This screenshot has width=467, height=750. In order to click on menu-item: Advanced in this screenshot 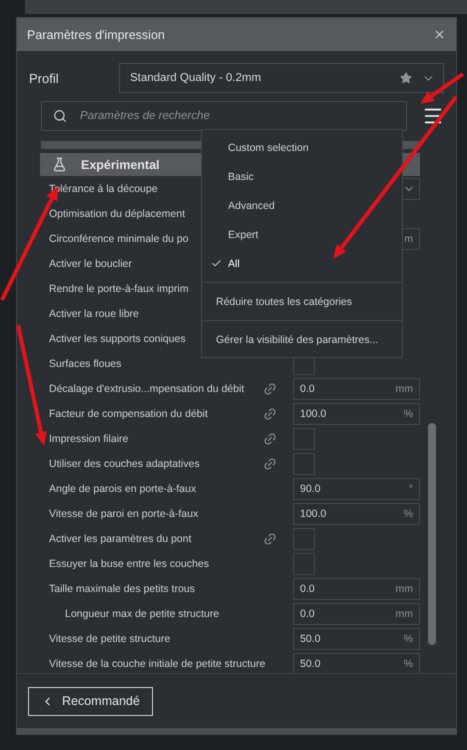, I will do `click(302, 205)`.